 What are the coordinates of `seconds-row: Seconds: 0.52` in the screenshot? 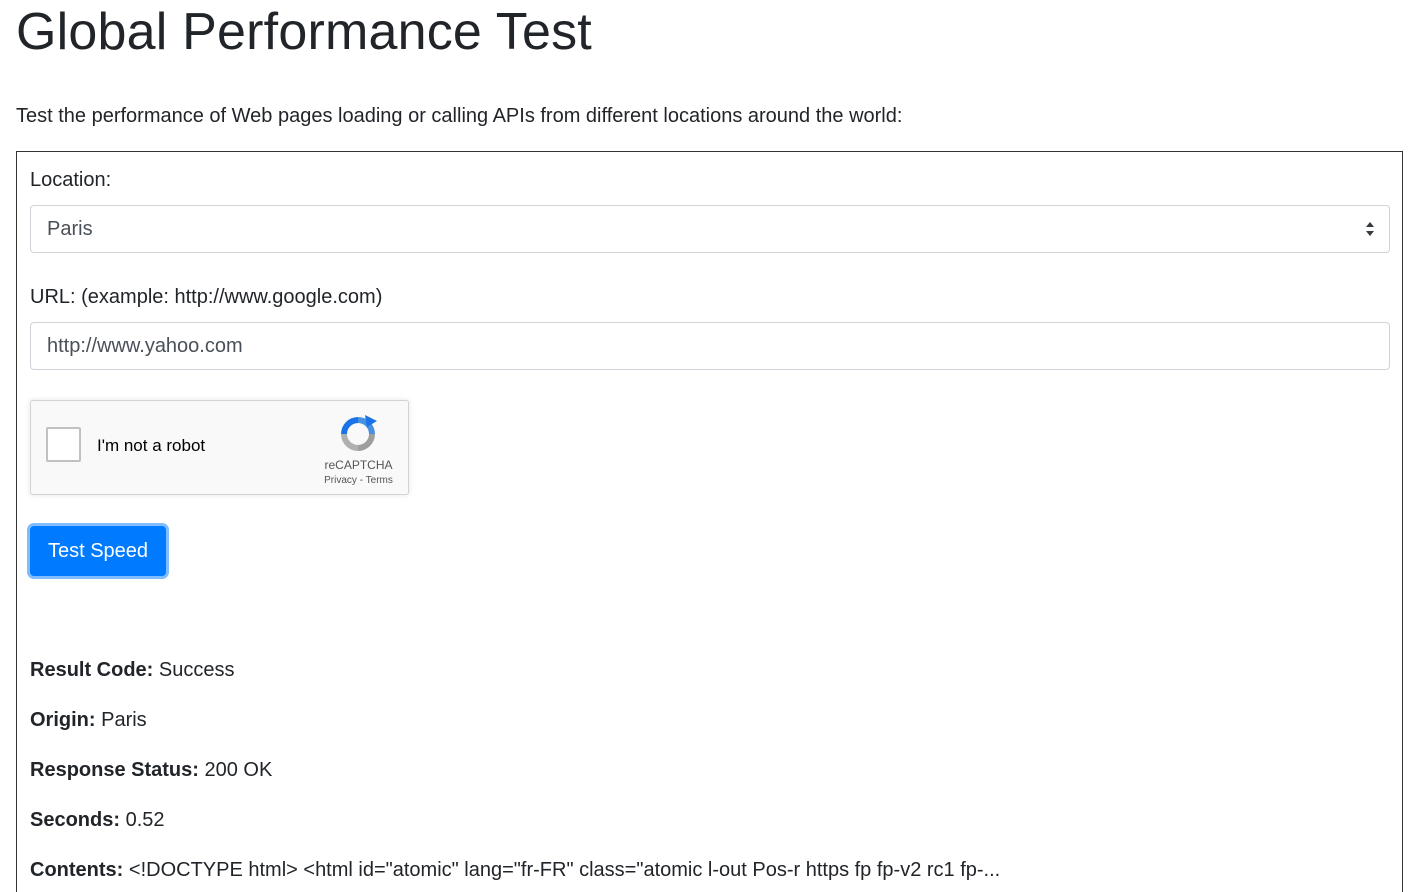 It's located at (97, 820).